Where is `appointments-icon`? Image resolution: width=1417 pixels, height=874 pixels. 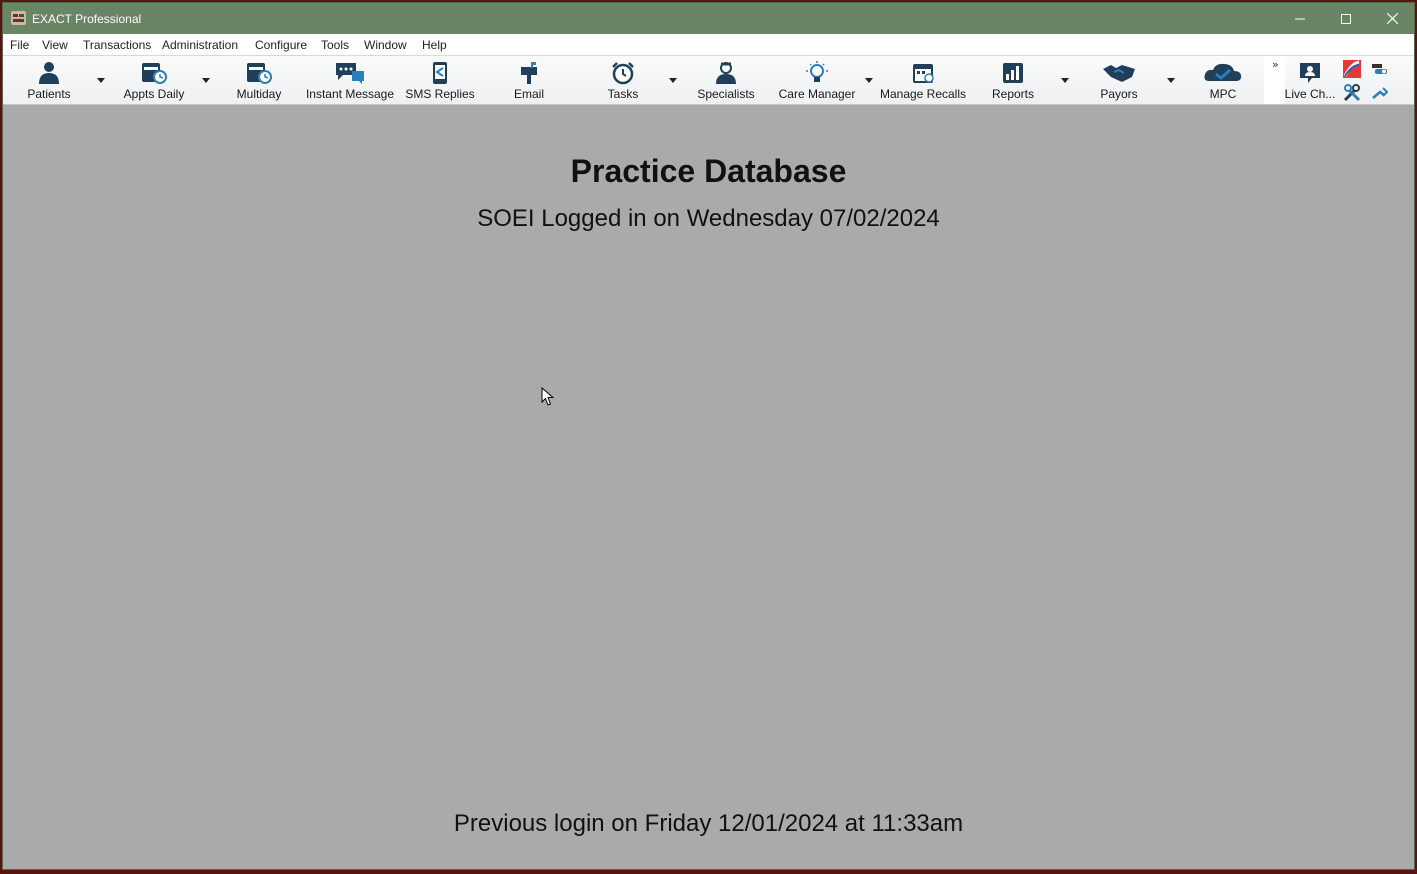
appointments-icon is located at coordinates (154, 73).